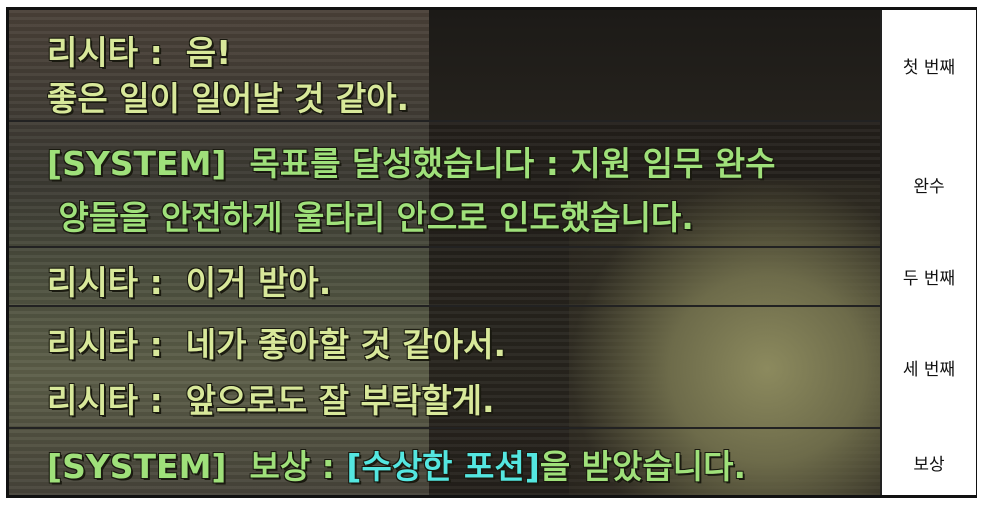 Image resolution: width=985 pixels, height=506 pixels. I want to click on chat-text: 보상 :, so click(286, 466).